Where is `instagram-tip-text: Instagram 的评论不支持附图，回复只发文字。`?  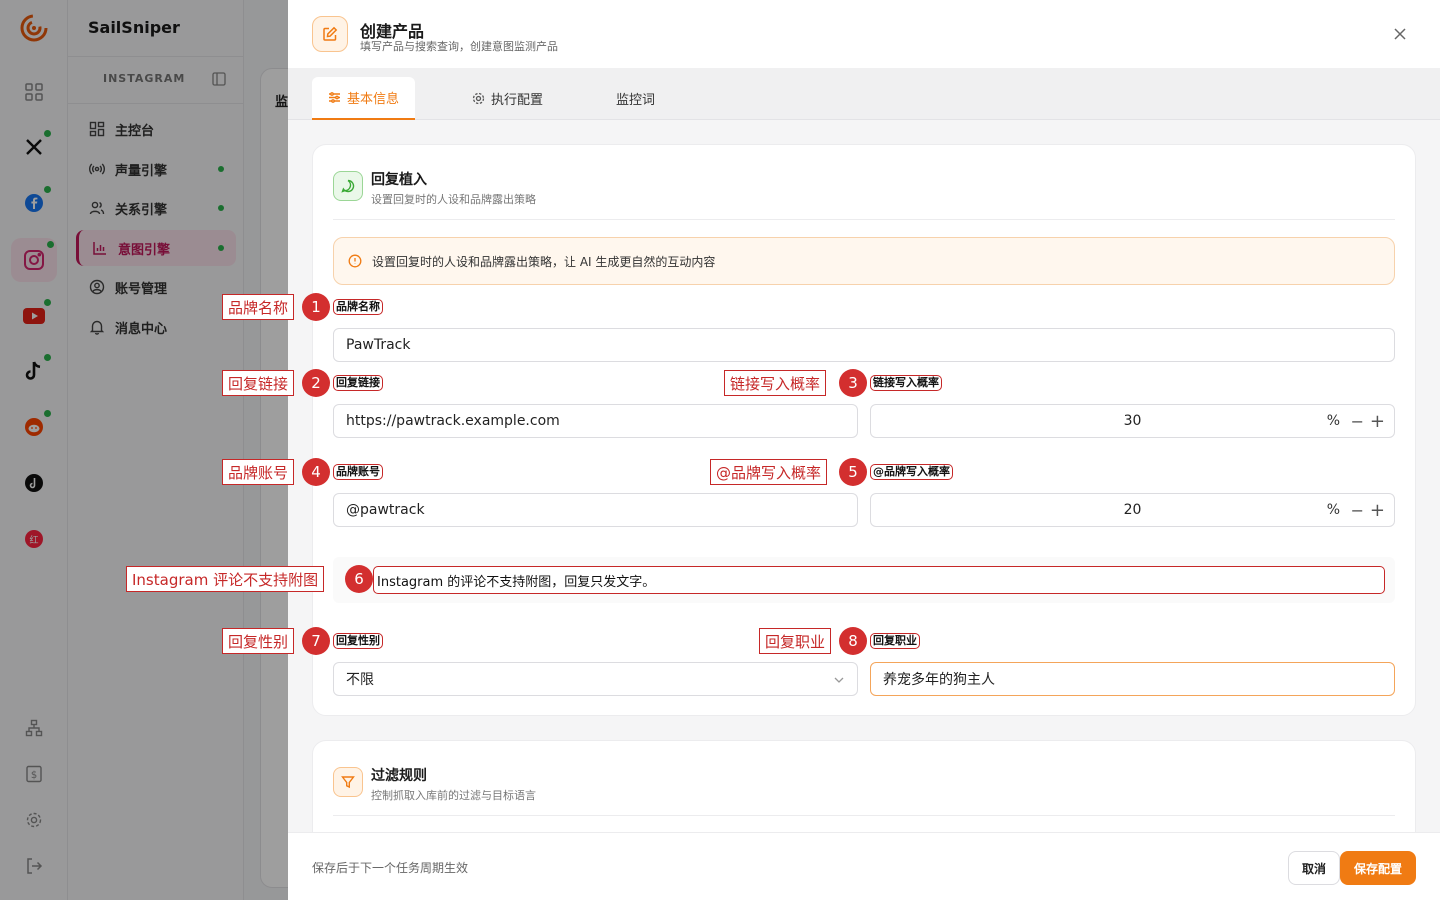
instagram-tip-text: Instagram 的评论不支持附图，回复只发文字。 is located at coordinates (879, 580).